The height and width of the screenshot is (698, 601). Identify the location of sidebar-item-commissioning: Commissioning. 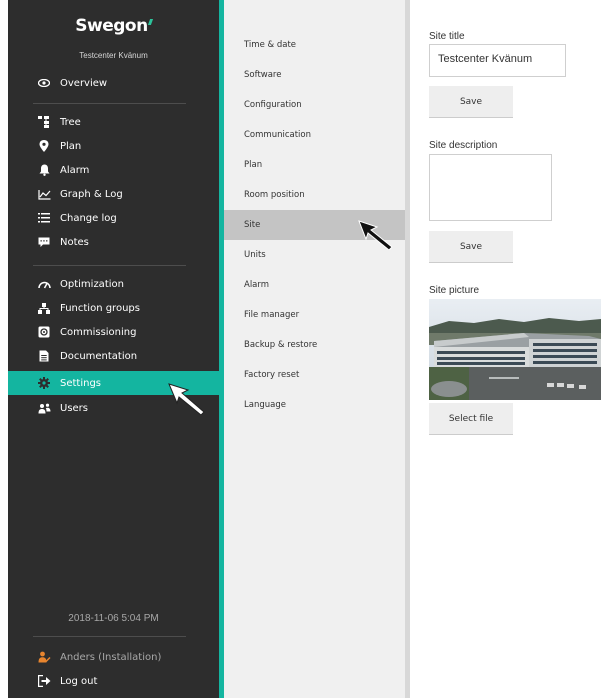
(113, 332).